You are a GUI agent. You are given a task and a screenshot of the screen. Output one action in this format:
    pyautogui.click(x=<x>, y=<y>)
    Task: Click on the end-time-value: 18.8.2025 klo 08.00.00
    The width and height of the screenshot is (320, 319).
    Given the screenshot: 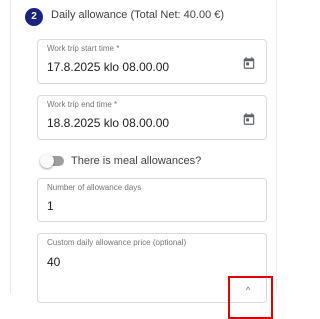 What is the action you would take?
    pyautogui.click(x=108, y=123)
    